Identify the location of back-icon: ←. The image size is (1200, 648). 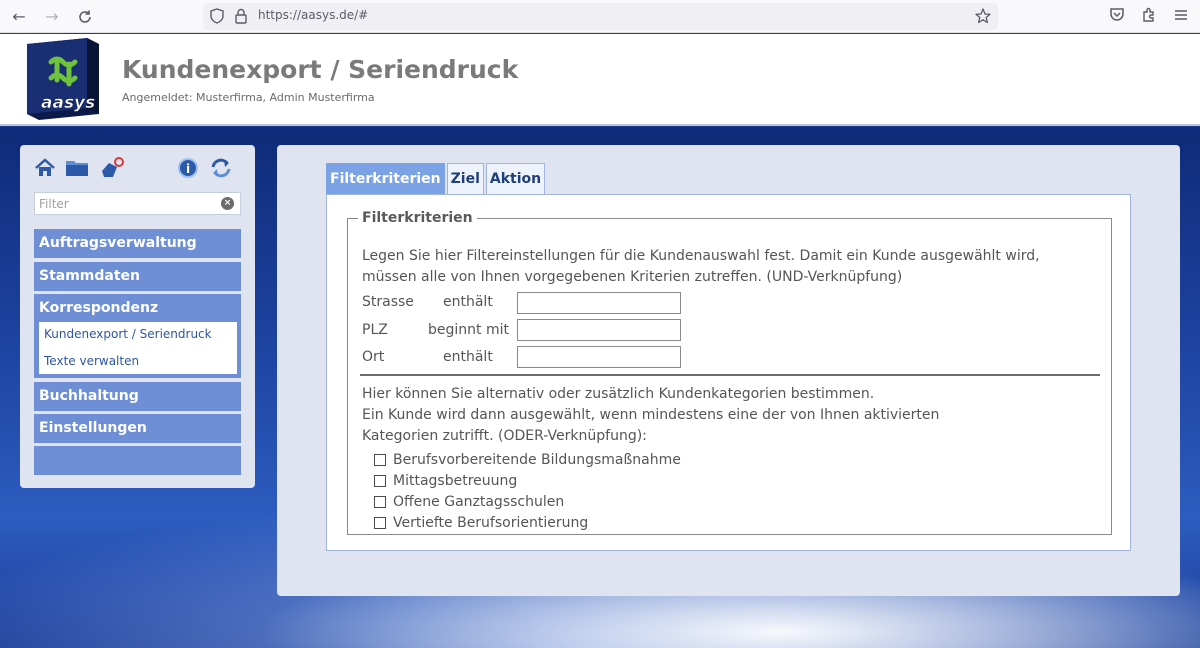
(19, 17).